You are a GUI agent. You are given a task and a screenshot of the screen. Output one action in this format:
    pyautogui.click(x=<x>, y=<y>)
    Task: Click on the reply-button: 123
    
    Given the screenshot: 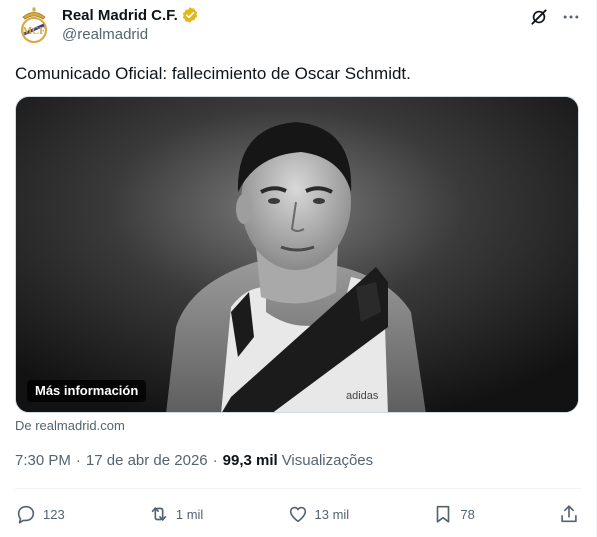 What is the action you would take?
    pyautogui.click(x=40, y=514)
    